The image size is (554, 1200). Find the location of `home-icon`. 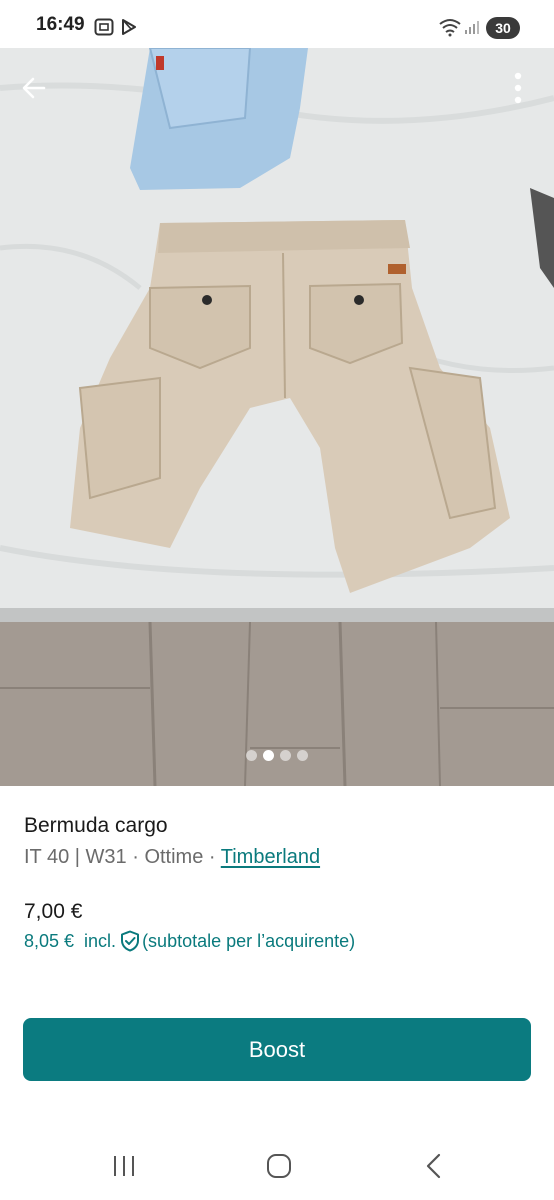

home-icon is located at coordinates (279, 1166).